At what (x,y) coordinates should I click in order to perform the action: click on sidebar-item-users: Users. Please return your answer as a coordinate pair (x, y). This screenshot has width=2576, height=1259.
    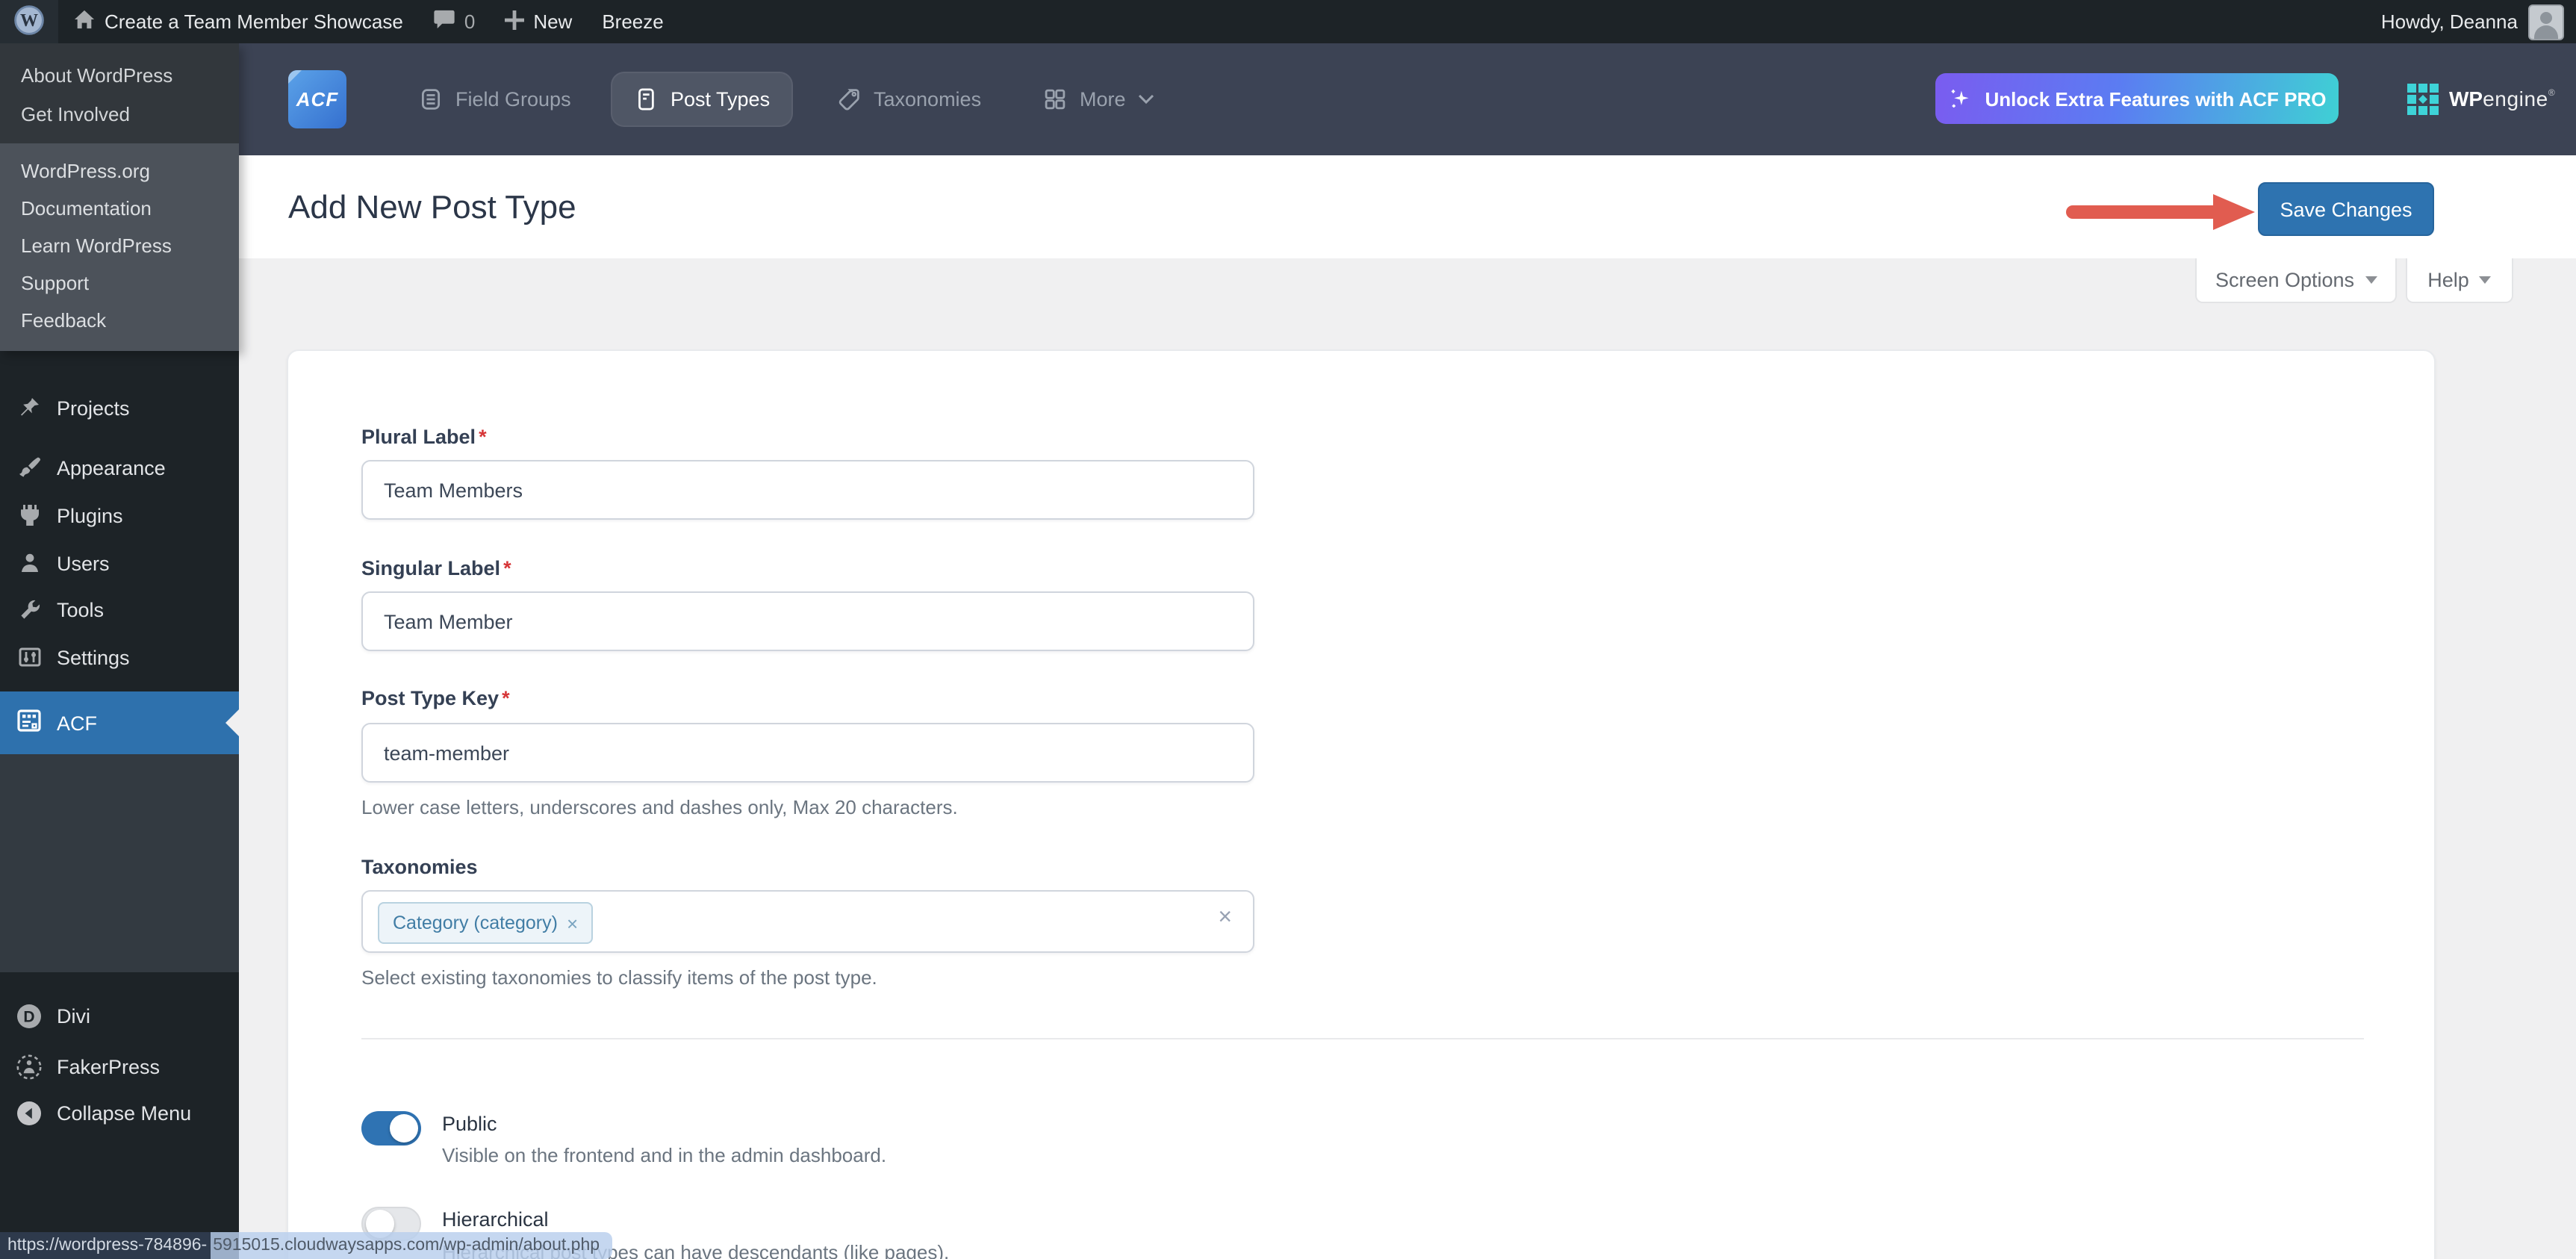
    Looking at the image, I should click on (119, 563).